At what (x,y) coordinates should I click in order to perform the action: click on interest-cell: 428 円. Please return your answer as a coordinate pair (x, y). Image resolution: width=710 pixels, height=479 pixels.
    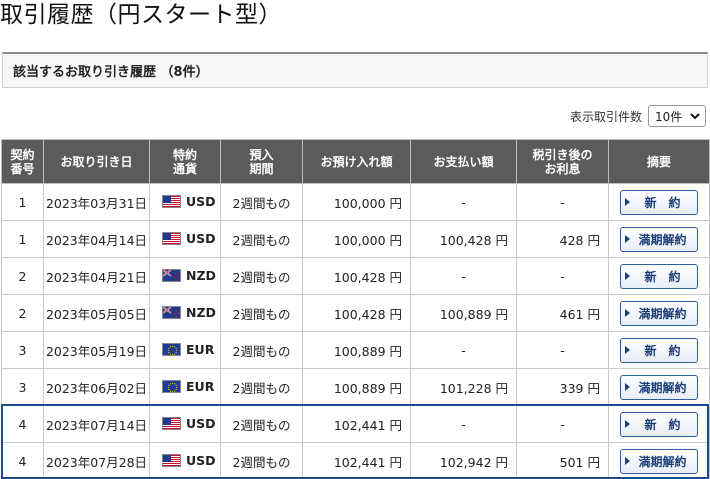
    Looking at the image, I should click on (562, 239).